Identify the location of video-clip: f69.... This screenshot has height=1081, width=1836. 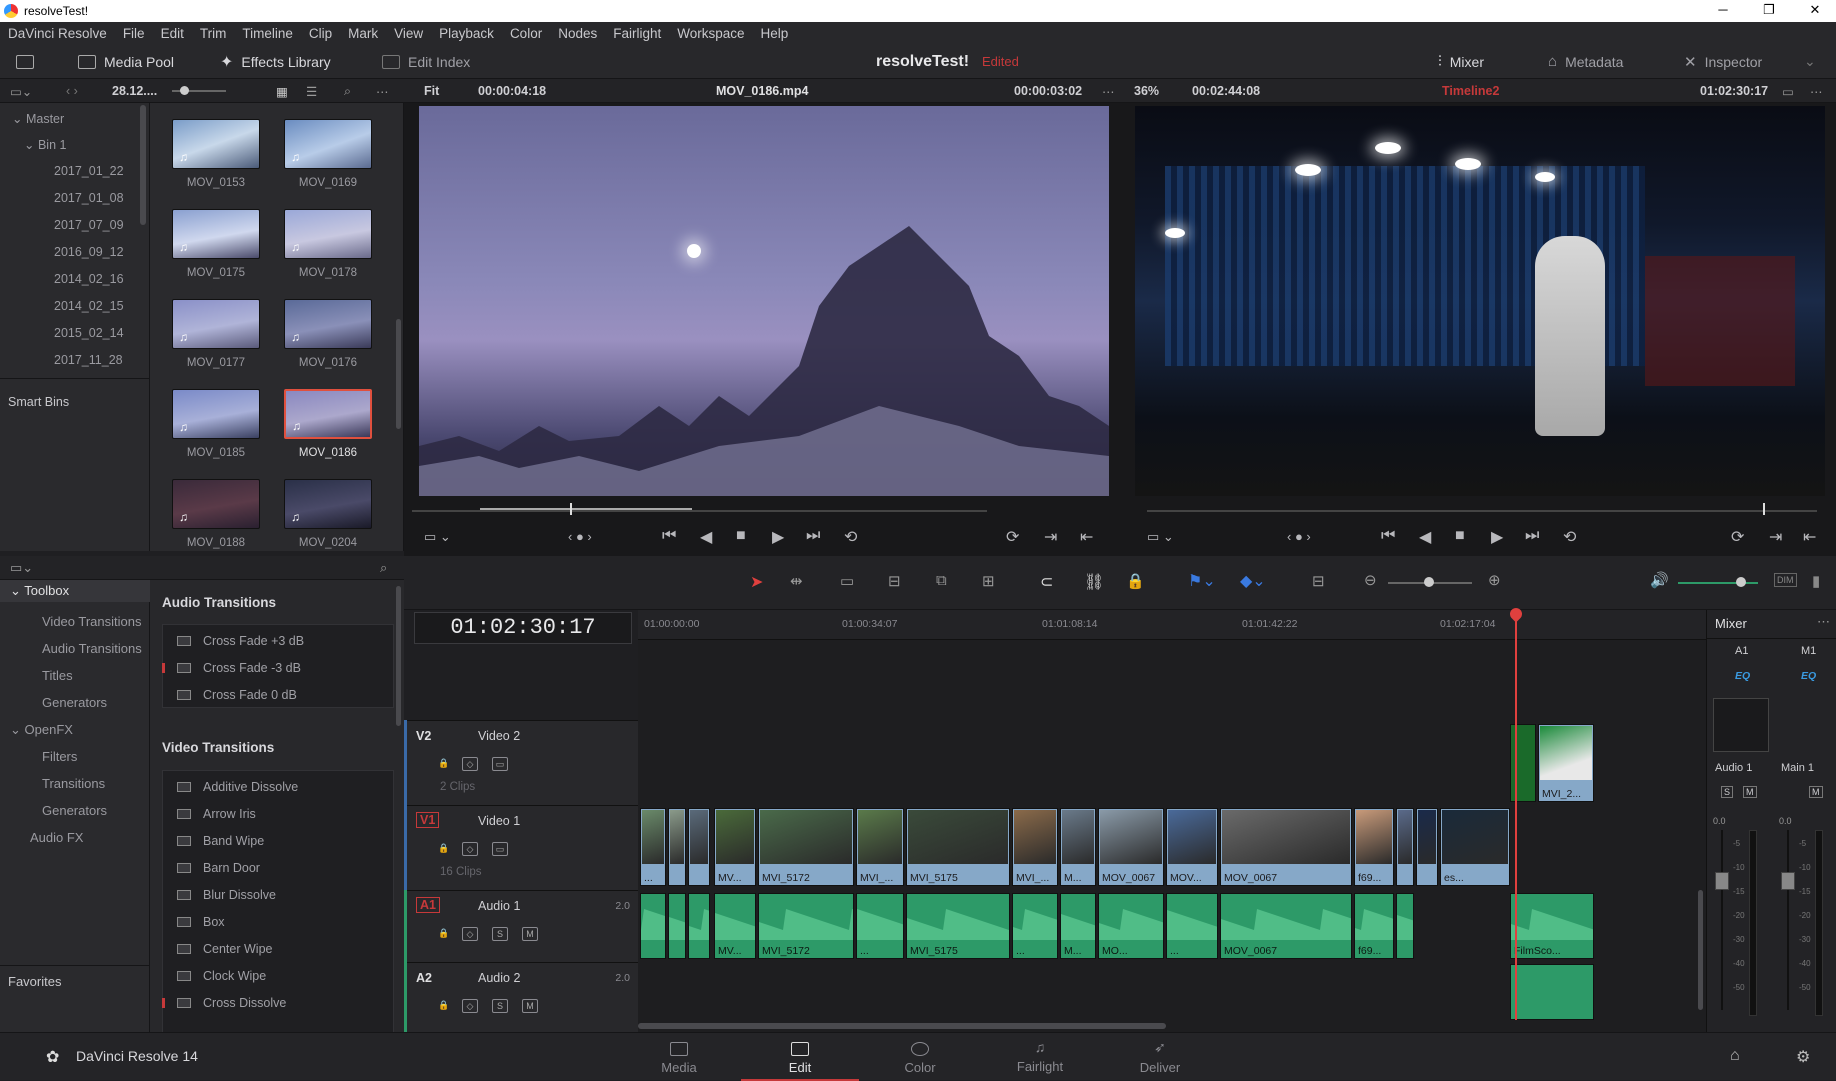
(1374, 847).